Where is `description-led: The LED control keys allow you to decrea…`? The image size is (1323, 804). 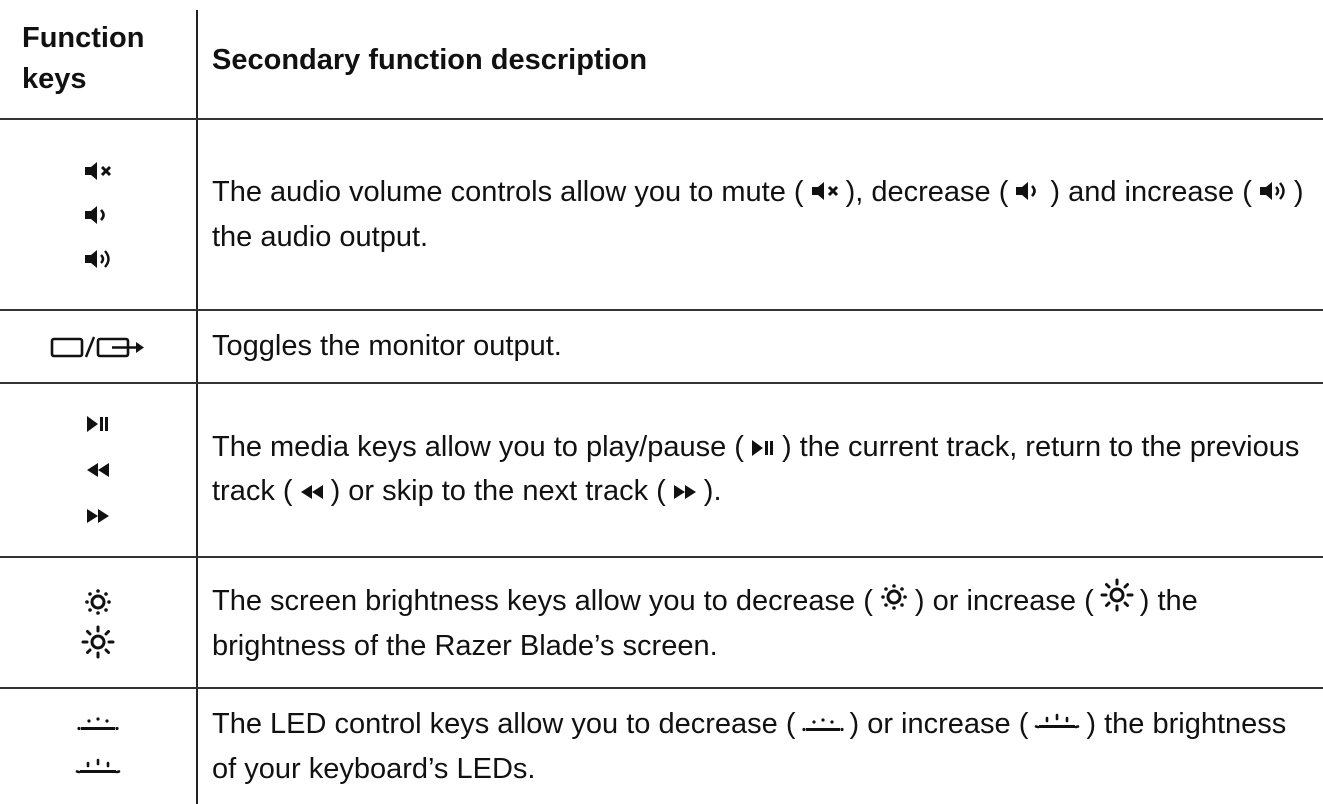
description-led: The LED control keys allow you to decrea… is located at coordinates (762, 746).